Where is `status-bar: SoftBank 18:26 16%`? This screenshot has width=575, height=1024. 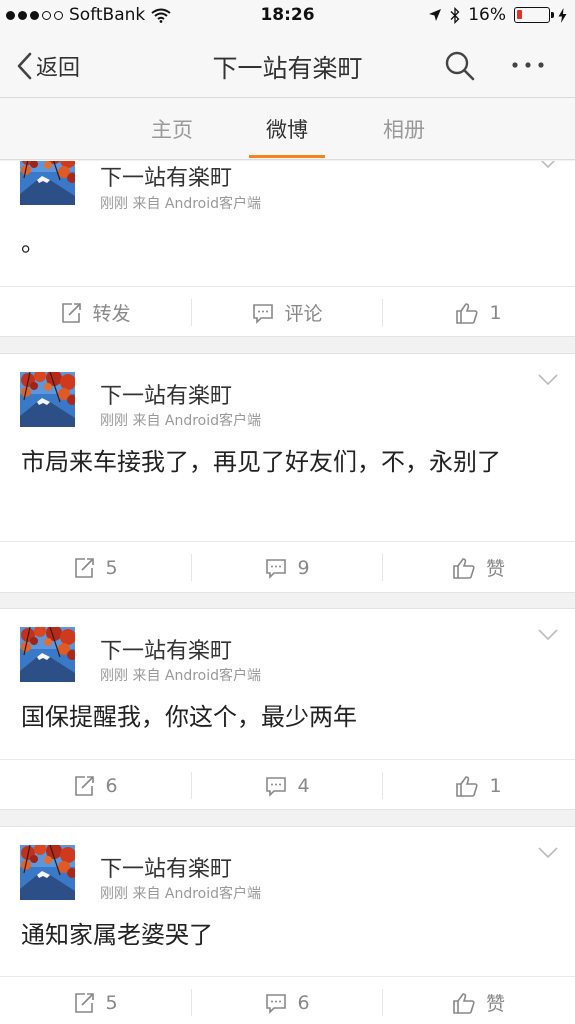 status-bar: SoftBank 18:26 16% is located at coordinates (287, 16).